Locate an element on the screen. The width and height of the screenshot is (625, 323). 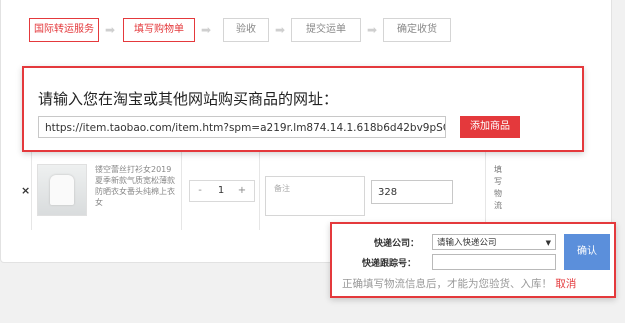
shipping-hint-text: 正确填写物流信息后，才能为您验货、入库！ is located at coordinates (447, 284).